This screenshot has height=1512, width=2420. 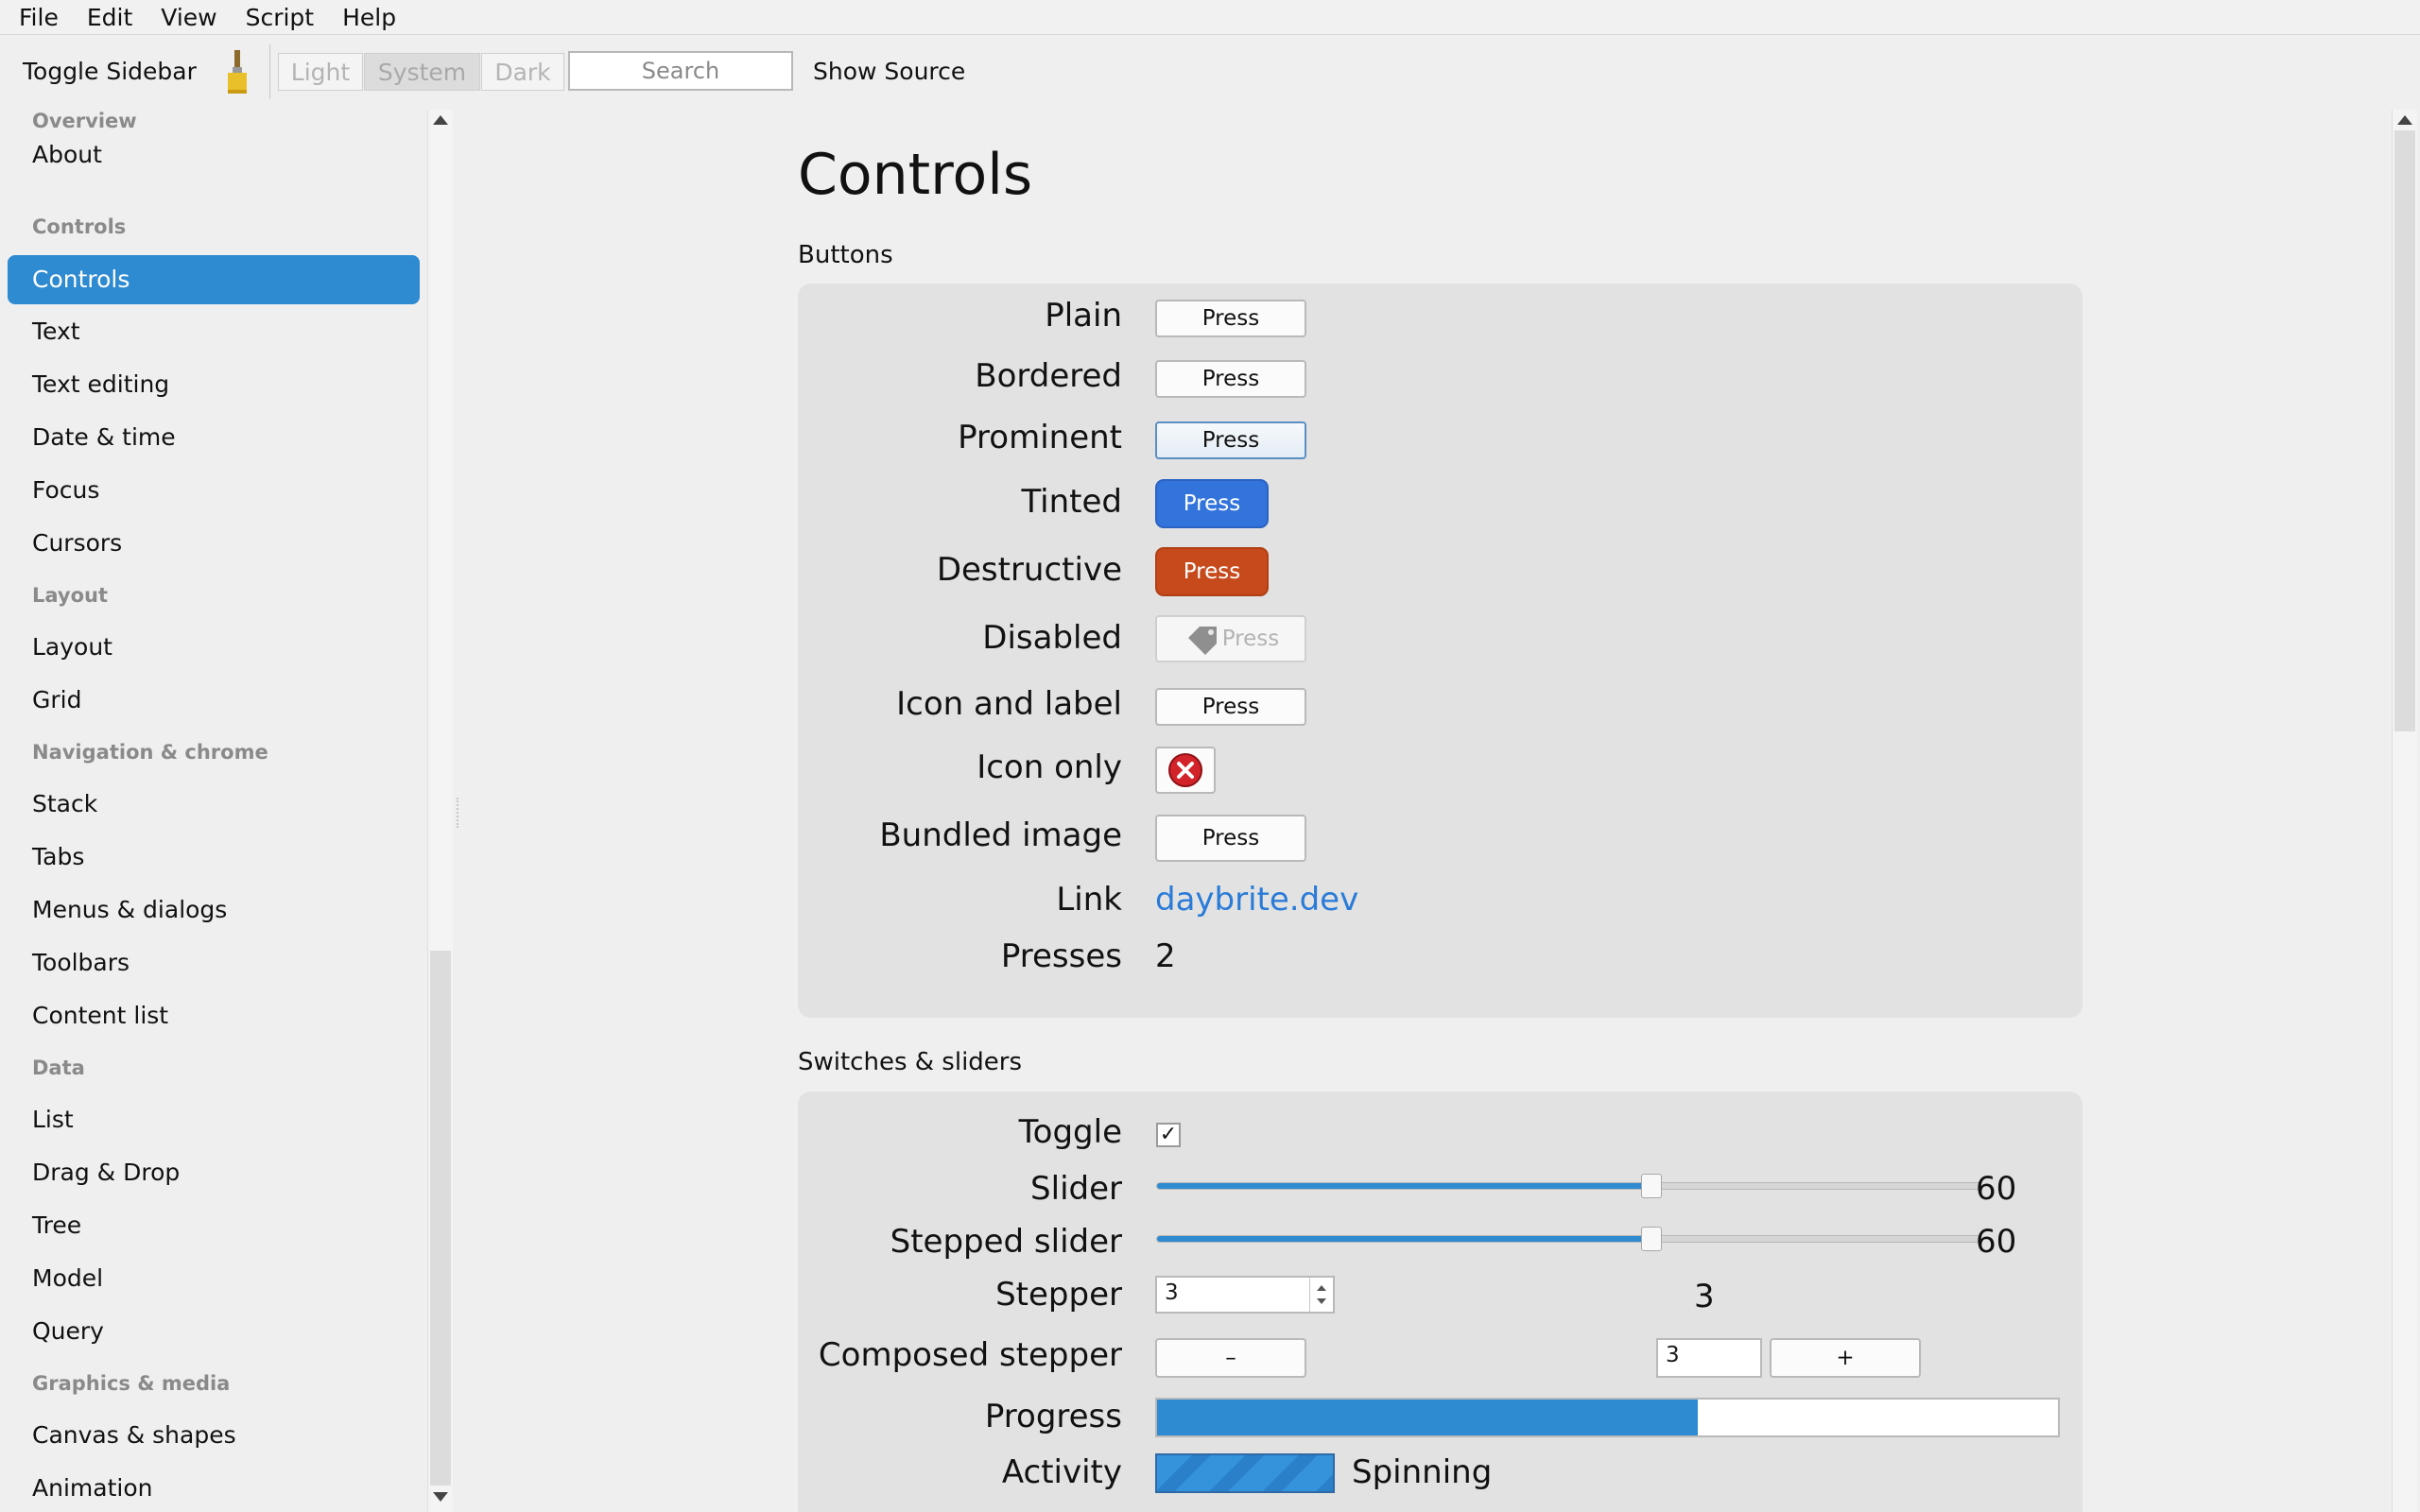 What do you see at coordinates (214, 331) in the screenshot?
I see `sidebar-item-text: Text` at bounding box center [214, 331].